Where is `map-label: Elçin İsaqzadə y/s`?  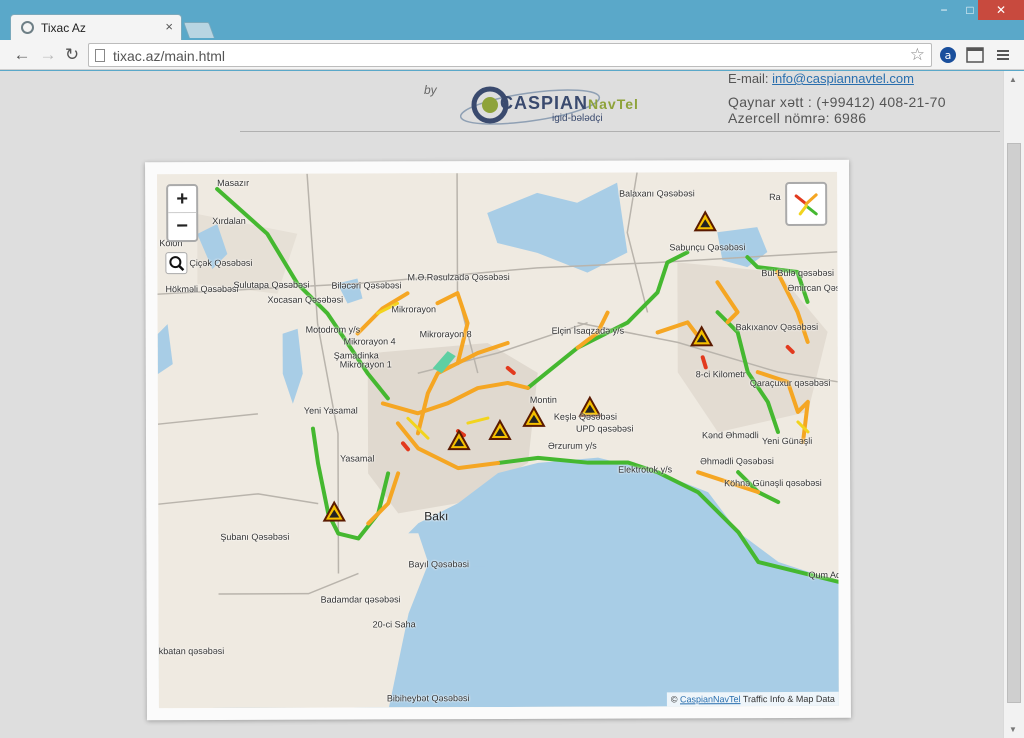 map-label: Elçin İsaqzadə y/s is located at coordinates (588, 330).